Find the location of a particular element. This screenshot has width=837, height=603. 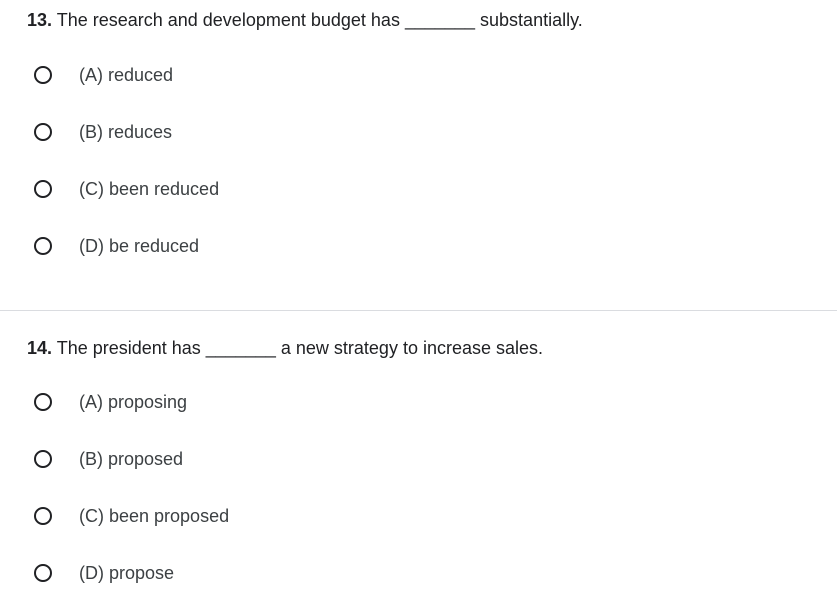

option-label: (A) proposing is located at coordinates (133, 402).